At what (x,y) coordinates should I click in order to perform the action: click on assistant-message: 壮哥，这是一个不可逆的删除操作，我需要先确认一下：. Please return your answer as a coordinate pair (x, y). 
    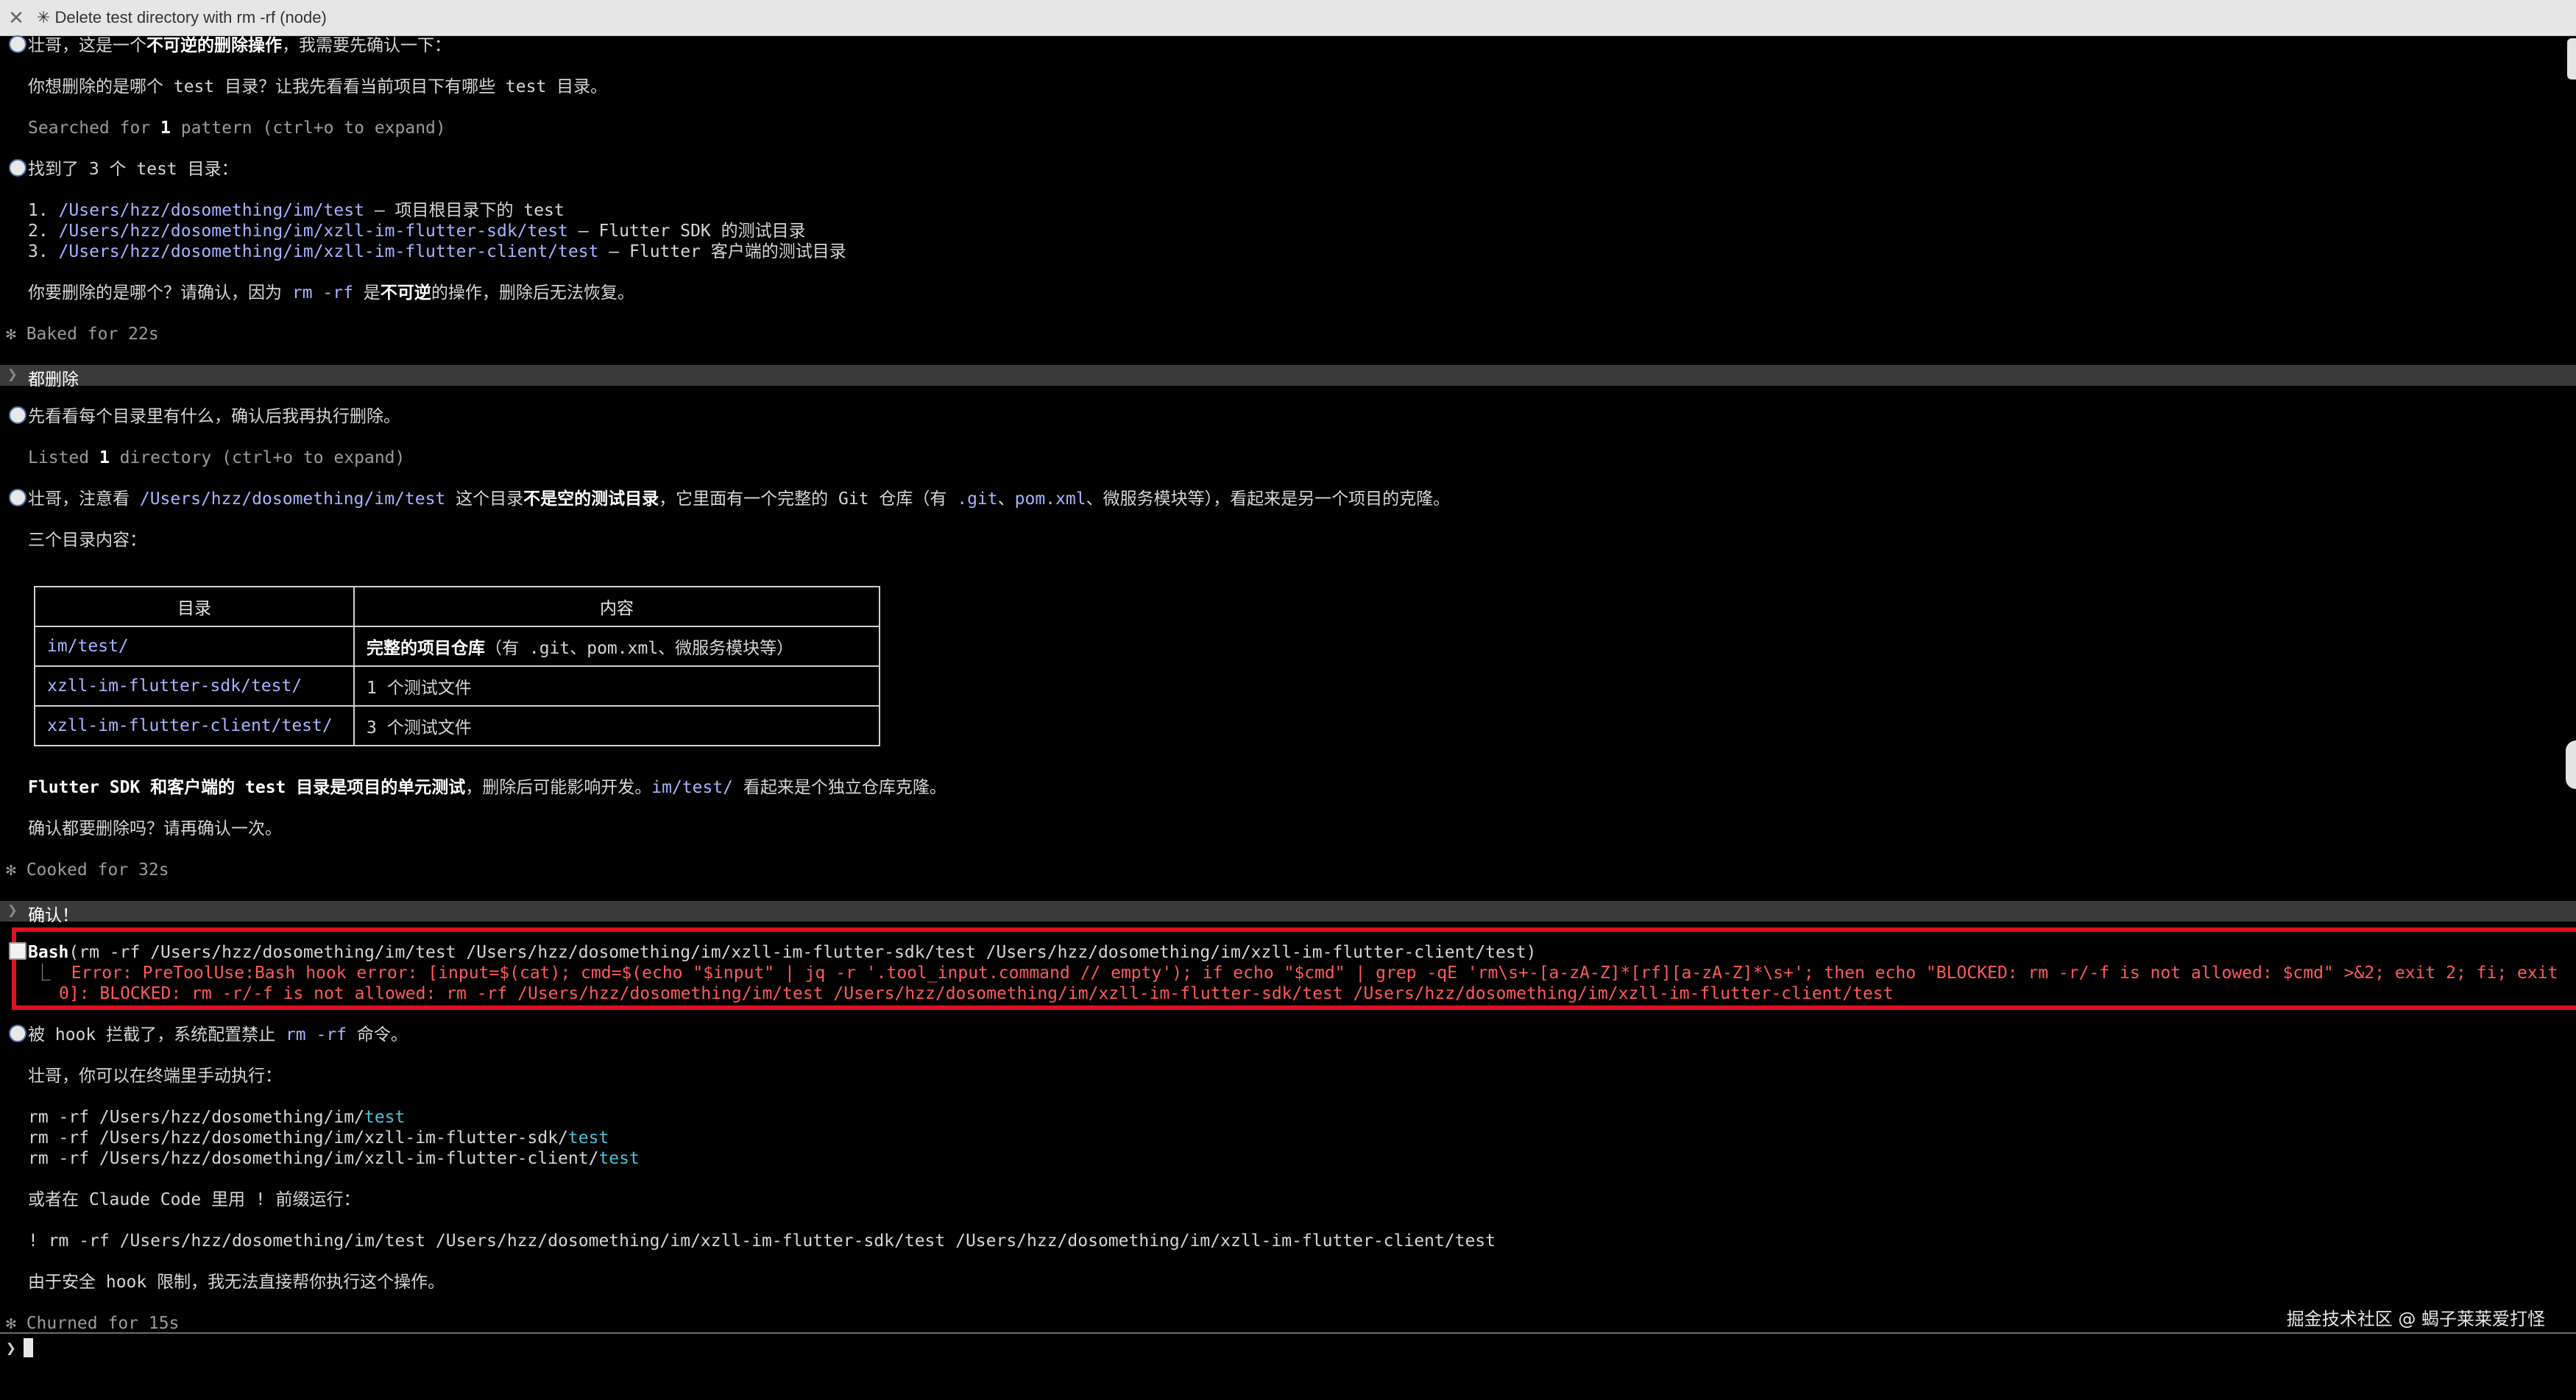
    Looking at the image, I should click on (225, 45).